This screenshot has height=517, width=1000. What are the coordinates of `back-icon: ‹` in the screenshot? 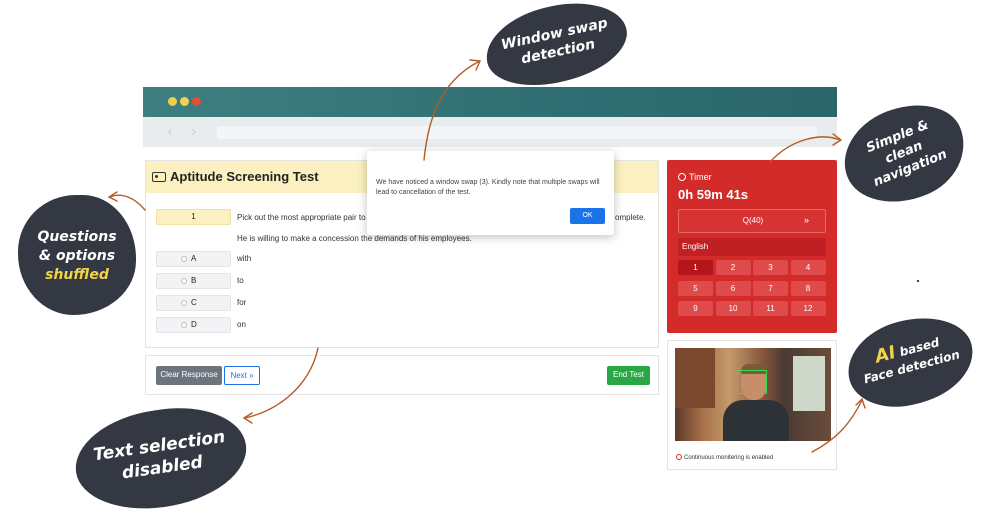 It's located at (170, 132).